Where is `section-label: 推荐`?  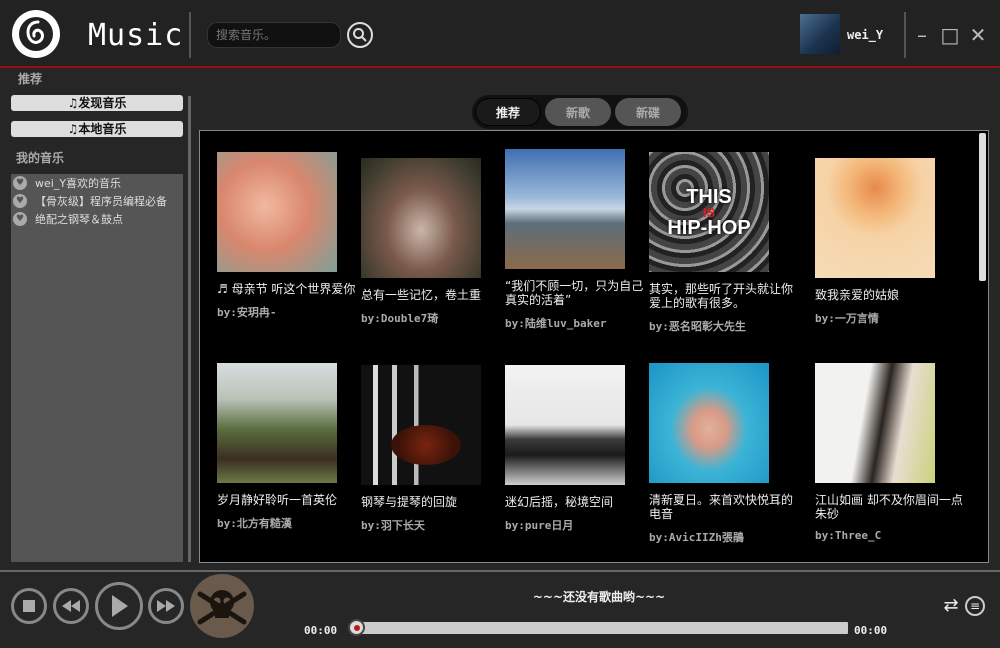 section-label: 推荐 is located at coordinates (30, 79).